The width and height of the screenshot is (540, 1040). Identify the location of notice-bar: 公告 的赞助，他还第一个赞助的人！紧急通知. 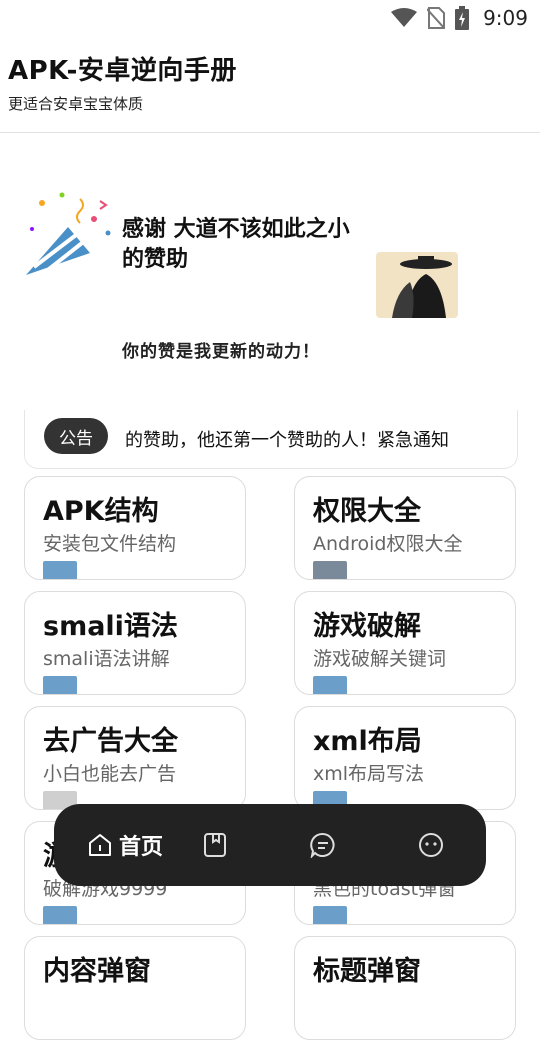
(271, 439).